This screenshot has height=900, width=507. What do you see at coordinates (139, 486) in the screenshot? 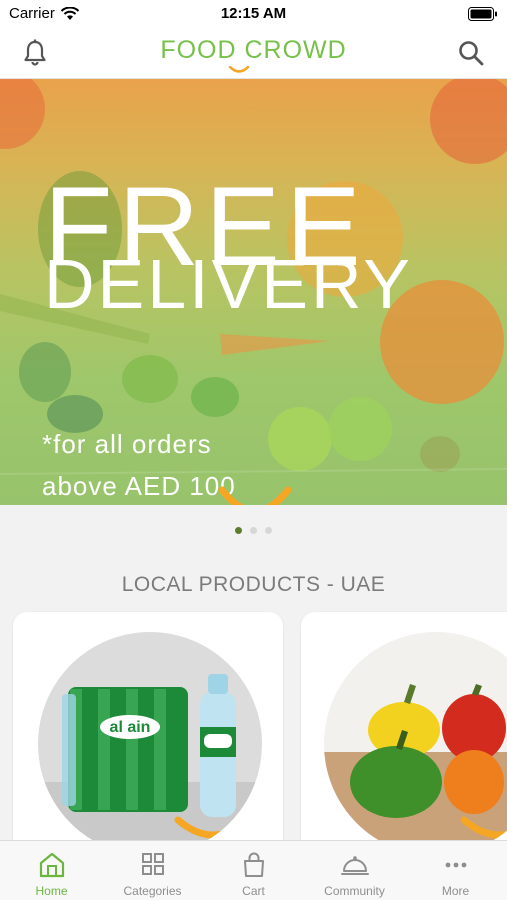
I see `banner-note-line2: above AED 100` at bounding box center [139, 486].